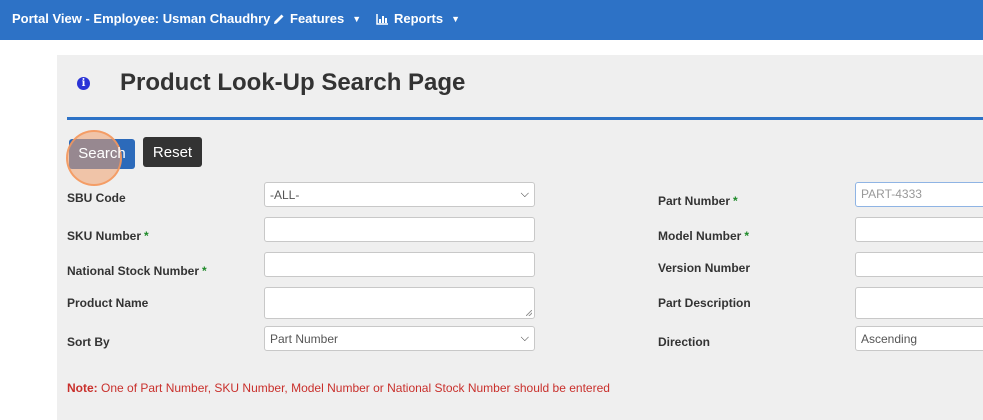  What do you see at coordinates (382, 19) in the screenshot?
I see `bar-chart-icon` at bounding box center [382, 19].